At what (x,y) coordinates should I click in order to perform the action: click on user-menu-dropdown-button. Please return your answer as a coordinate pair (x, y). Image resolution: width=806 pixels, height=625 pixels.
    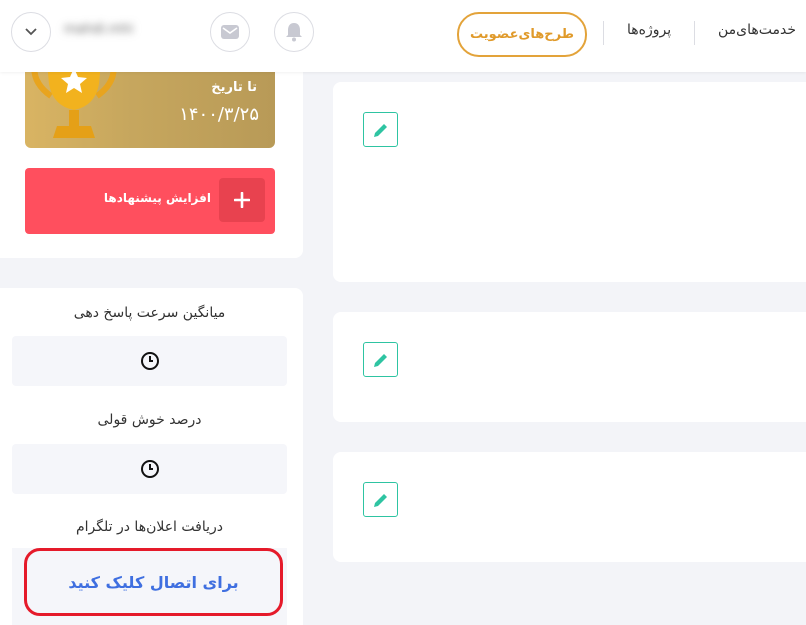
    Looking at the image, I should click on (31, 32).